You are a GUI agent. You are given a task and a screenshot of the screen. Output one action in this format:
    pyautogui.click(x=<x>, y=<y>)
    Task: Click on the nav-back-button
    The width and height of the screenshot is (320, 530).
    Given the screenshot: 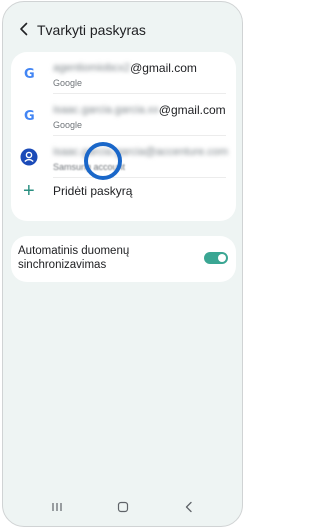 What is the action you would take?
    pyautogui.click(x=189, y=507)
    